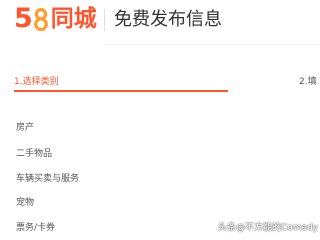  I want to click on category-item-real-estate: 房产, so click(25, 128).